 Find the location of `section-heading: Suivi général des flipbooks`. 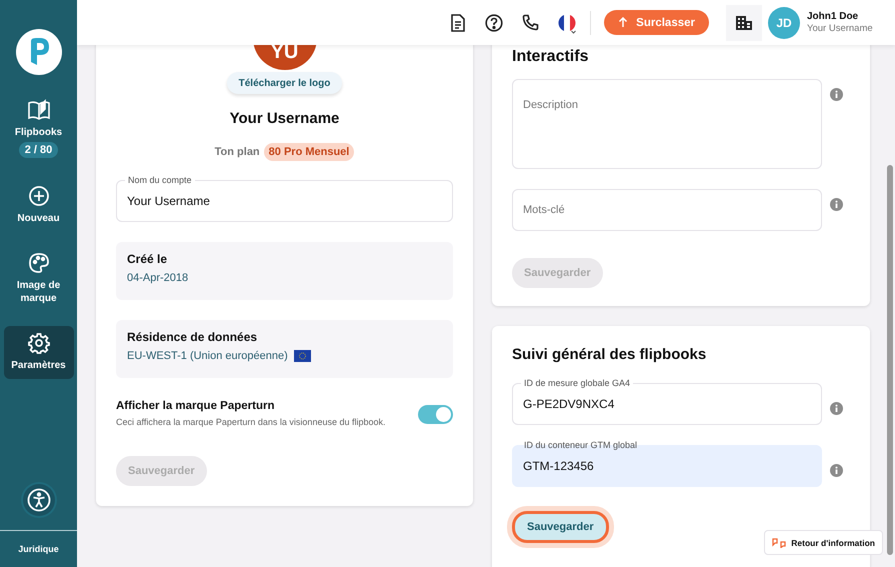

section-heading: Suivi général des flipbooks is located at coordinates (610, 354).